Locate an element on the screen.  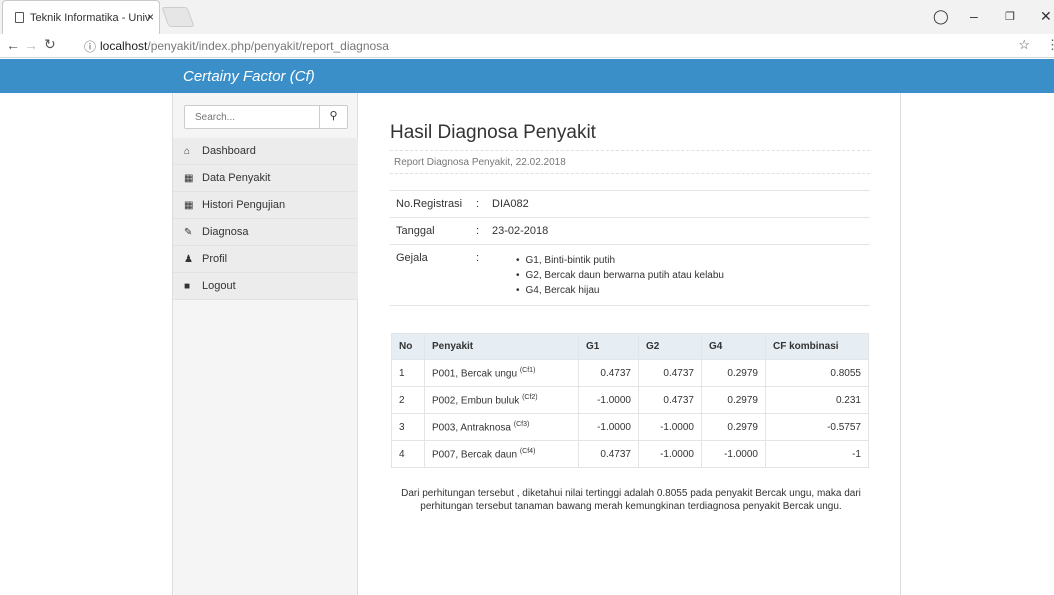
cell-penyakit: P003, Antraknosa (Cf3) is located at coordinates (501, 427).